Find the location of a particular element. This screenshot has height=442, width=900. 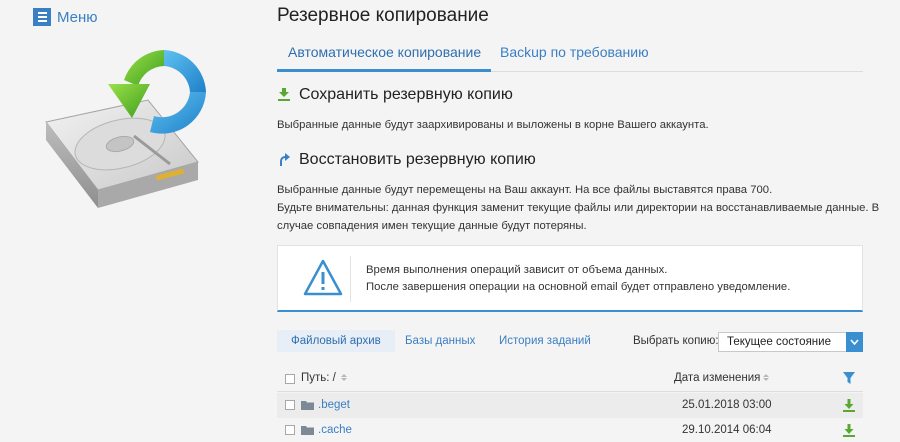

subtab-file-archive: Файловый архив is located at coordinates (336, 341).